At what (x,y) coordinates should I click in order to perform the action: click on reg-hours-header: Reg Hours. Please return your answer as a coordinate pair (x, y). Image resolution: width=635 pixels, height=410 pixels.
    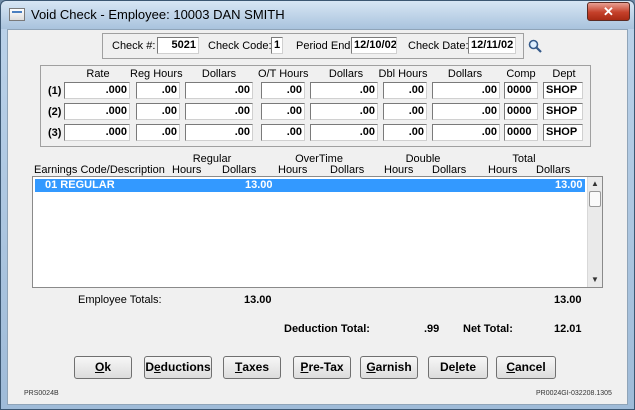
    Looking at the image, I should click on (156, 74).